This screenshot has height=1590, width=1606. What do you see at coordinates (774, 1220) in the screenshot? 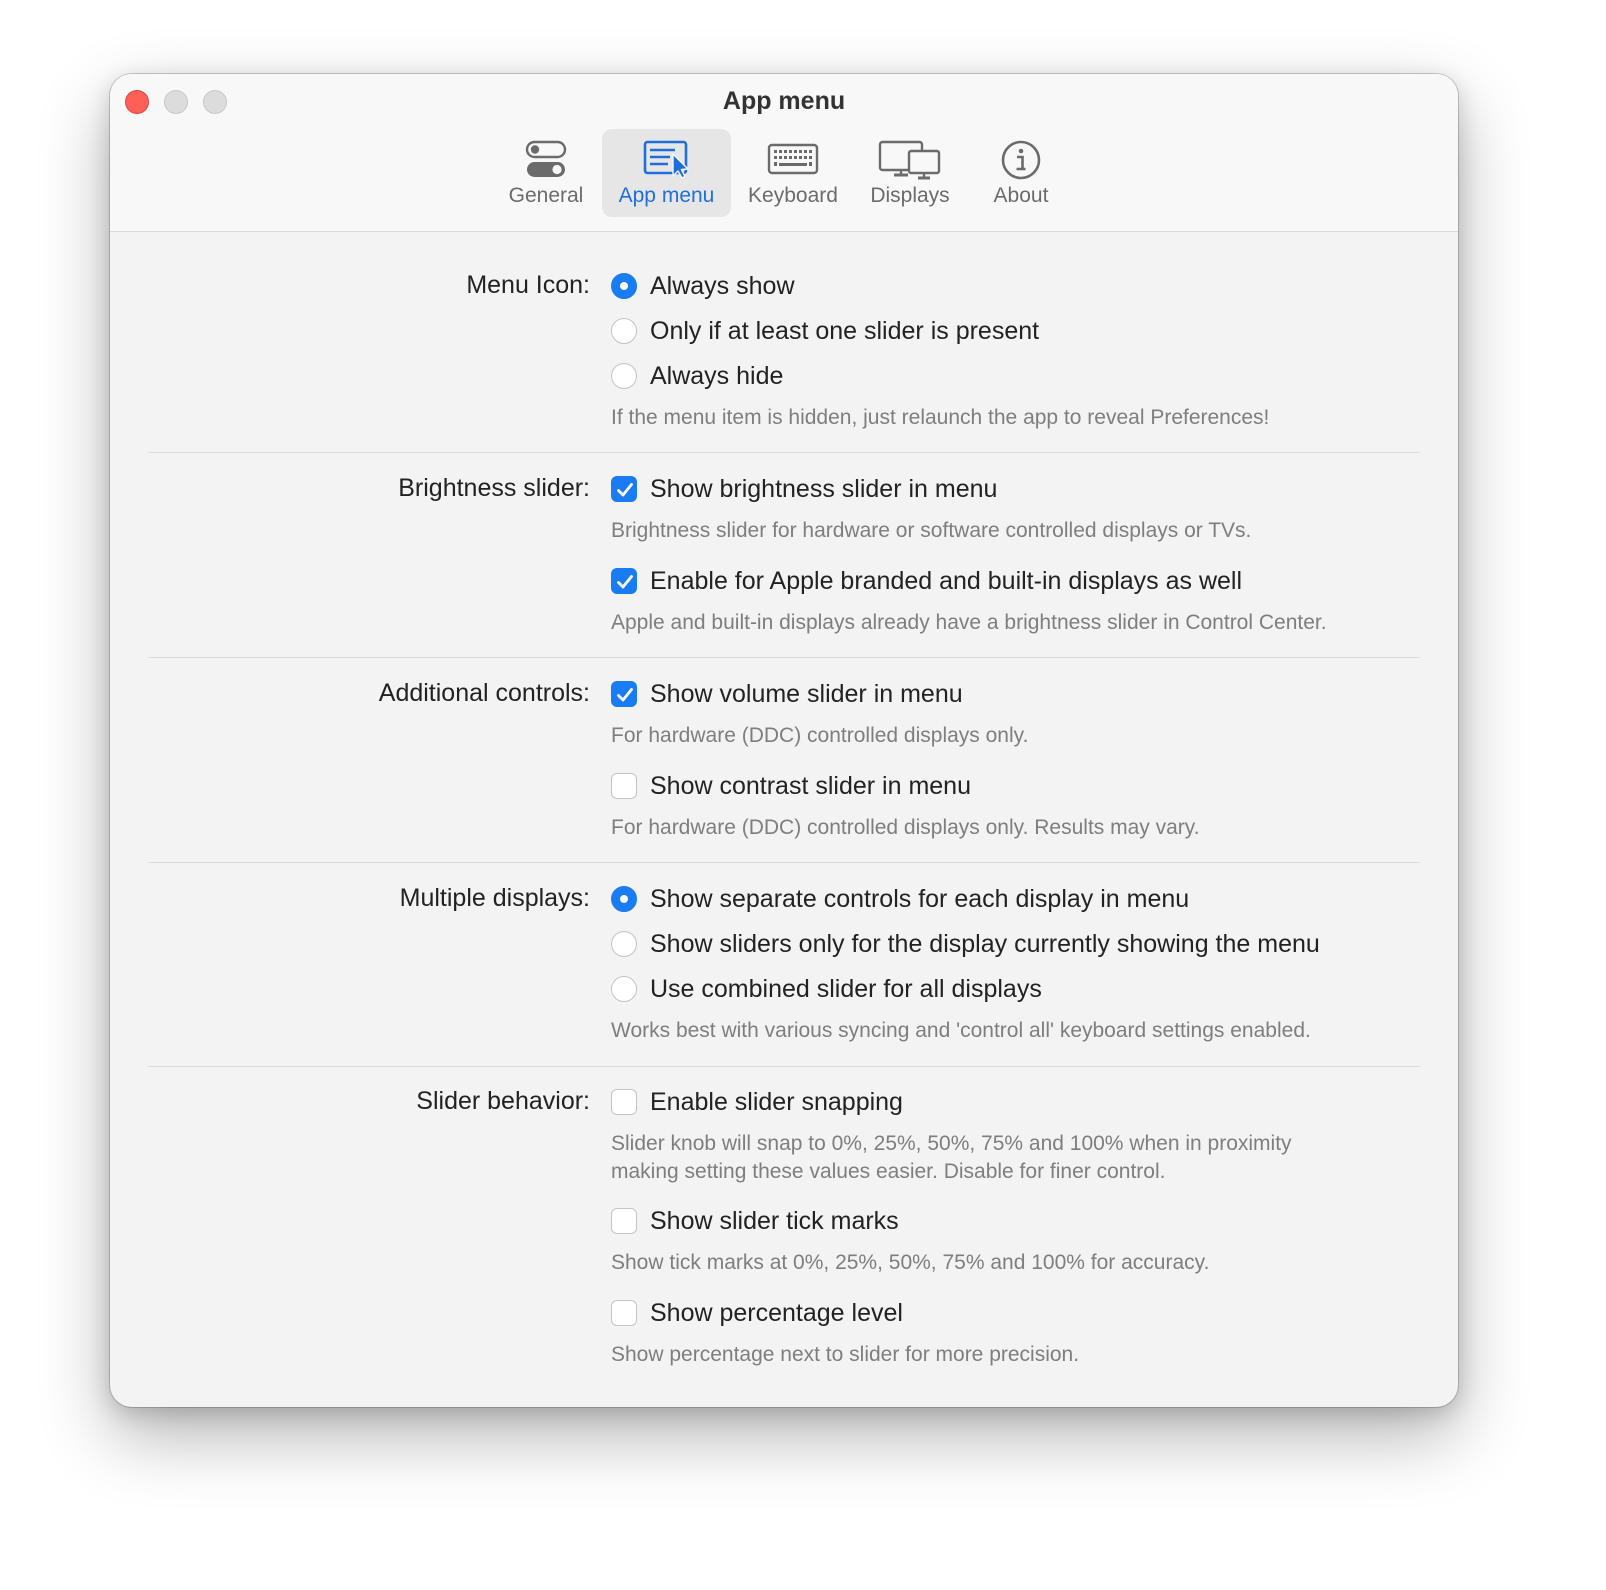
I see `checkbox-label: Show slider tick marks` at bounding box center [774, 1220].